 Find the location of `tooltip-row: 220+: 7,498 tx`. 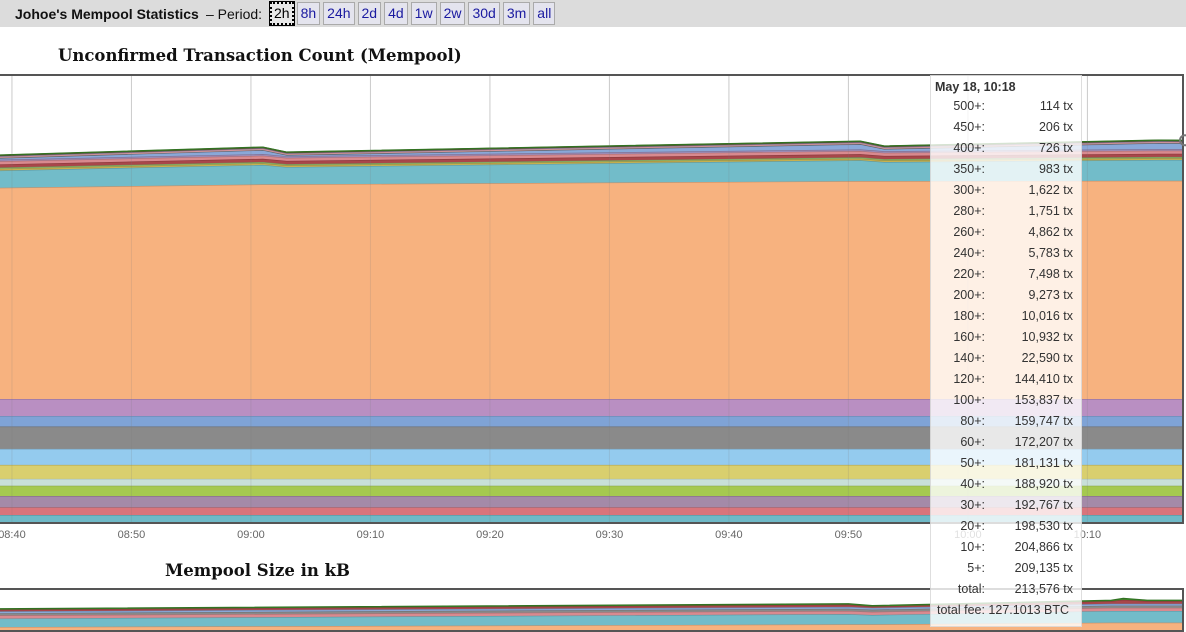

tooltip-row: 220+: 7,498 tx is located at coordinates (1004, 275).